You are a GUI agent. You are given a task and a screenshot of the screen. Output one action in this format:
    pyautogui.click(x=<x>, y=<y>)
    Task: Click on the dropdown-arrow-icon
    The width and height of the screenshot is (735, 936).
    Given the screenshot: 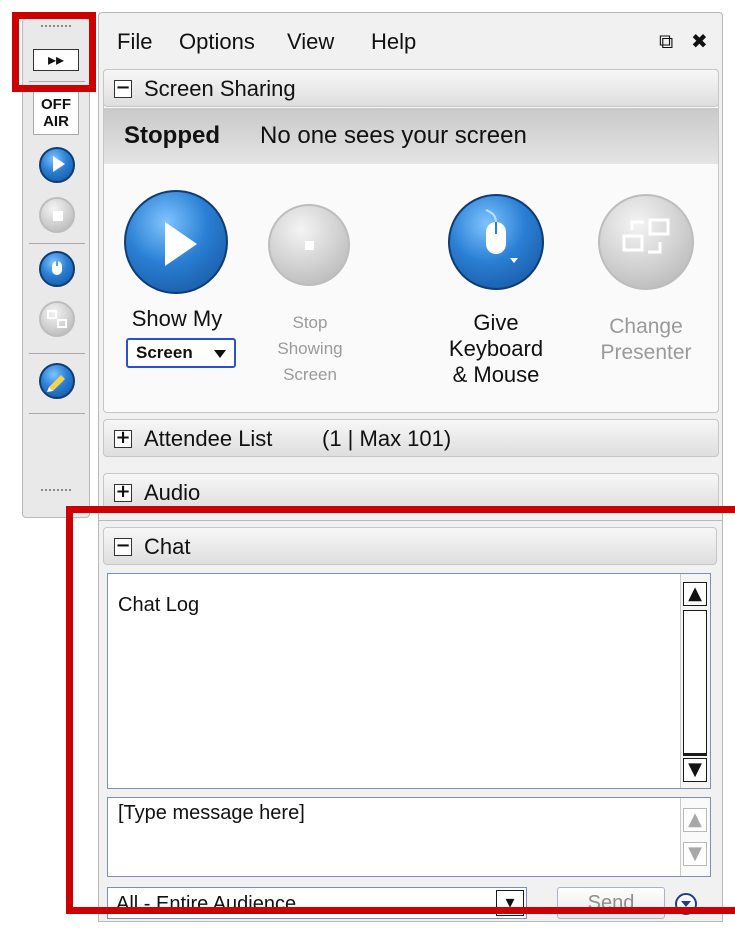 What is the action you would take?
    pyautogui.click(x=220, y=354)
    